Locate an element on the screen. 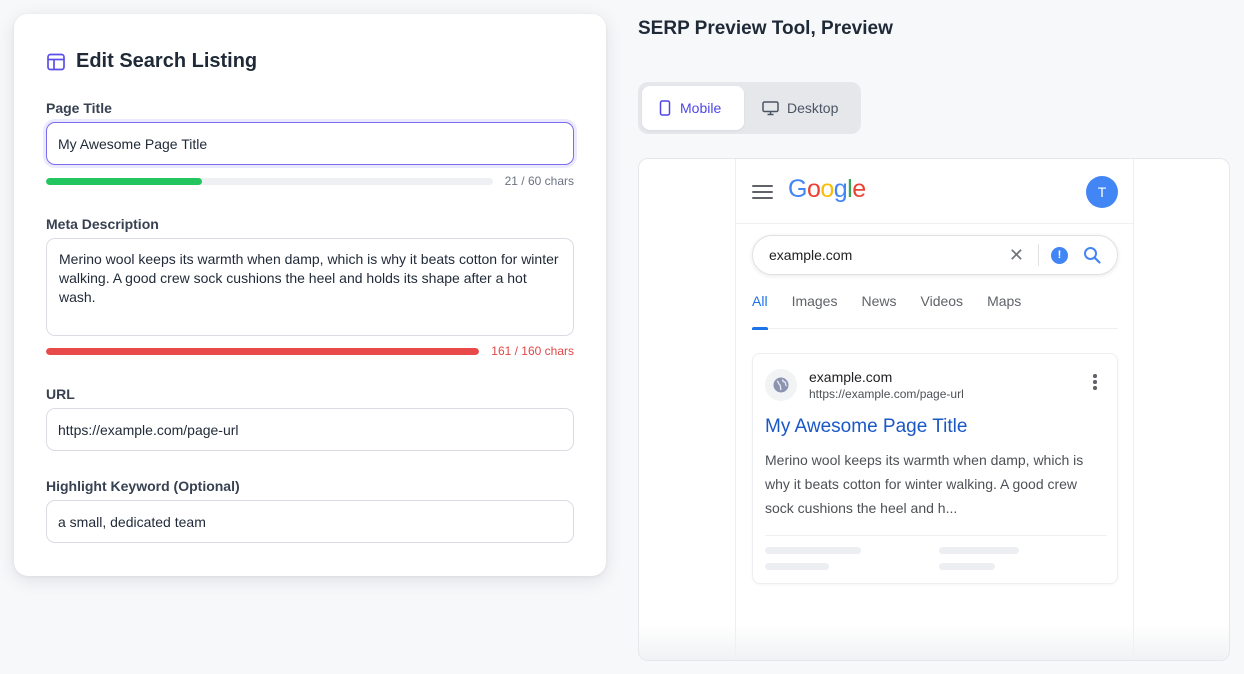  mobile-icon is located at coordinates (665, 108).